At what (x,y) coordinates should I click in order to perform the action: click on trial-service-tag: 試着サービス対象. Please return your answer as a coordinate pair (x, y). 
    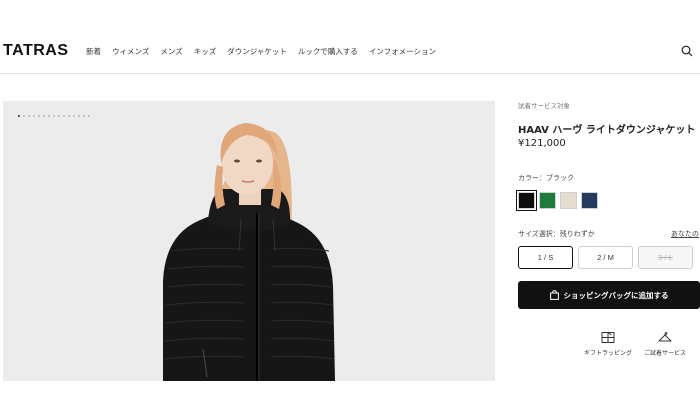
    Looking at the image, I should click on (544, 106).